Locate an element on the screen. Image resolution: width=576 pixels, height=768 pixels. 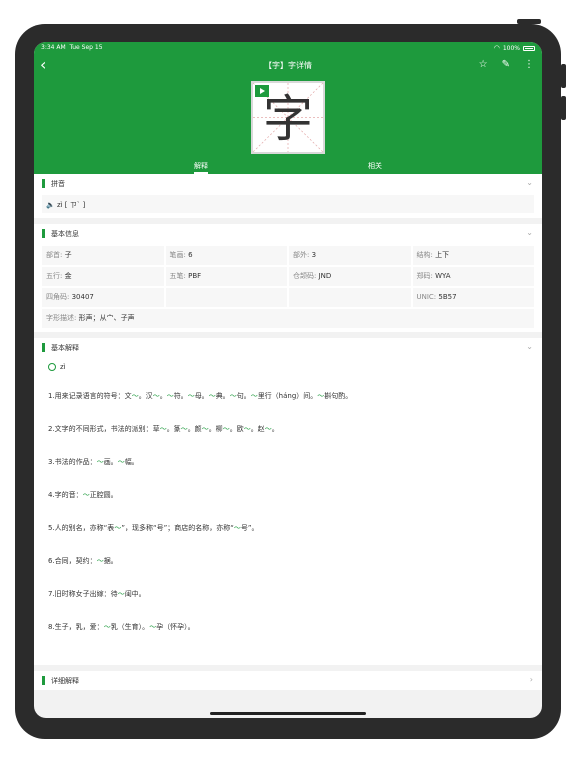
info-cell: 五行: 金 is located at coordinates (103, 276).